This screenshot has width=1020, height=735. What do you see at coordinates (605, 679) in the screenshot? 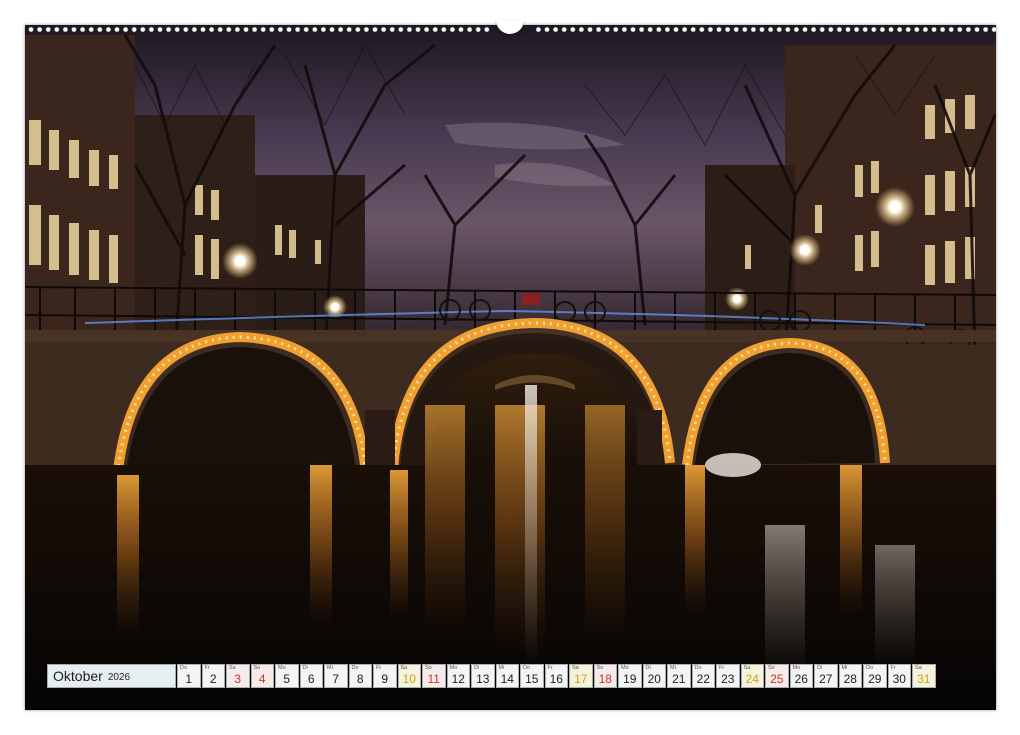
I see `day-number: 18` at bounding box center [605, 679].